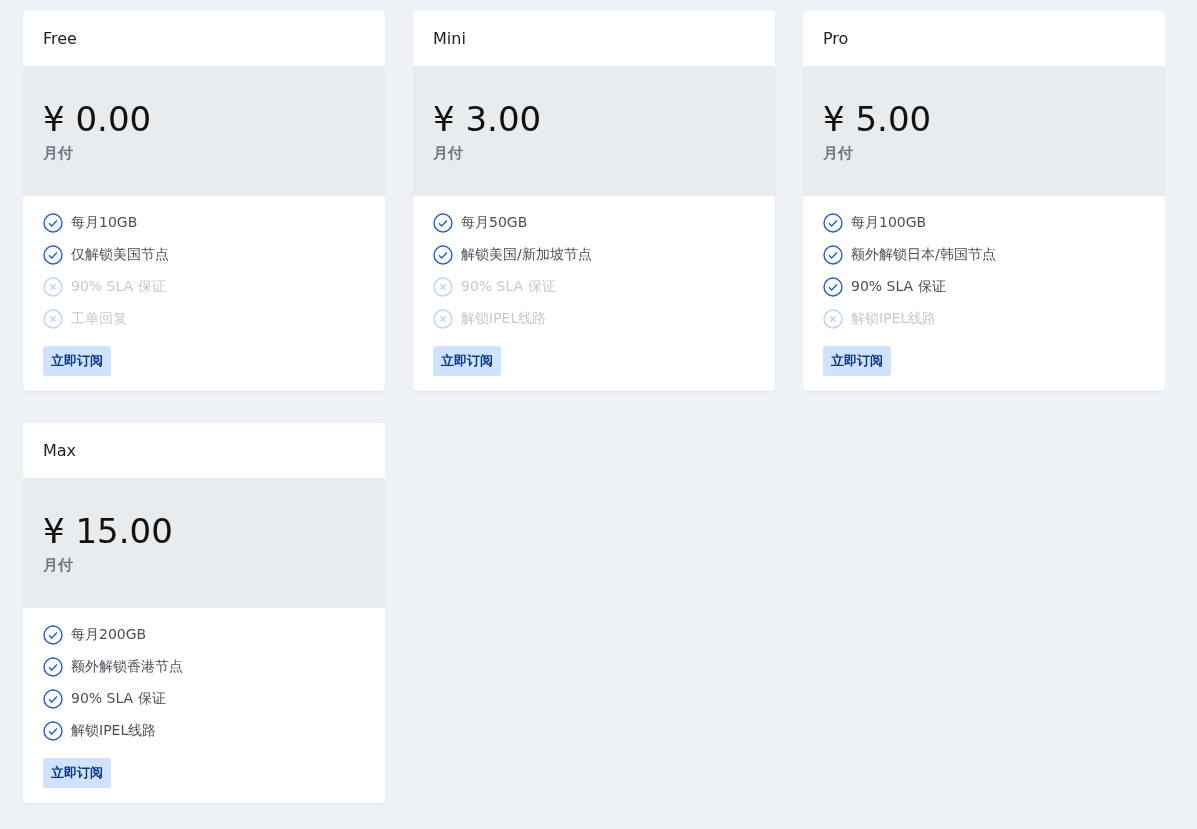  Describe the element at coordinates (923, 255) in the screenshot. I see `feature-text: 额外解锁日本/韩国节点` at that location.